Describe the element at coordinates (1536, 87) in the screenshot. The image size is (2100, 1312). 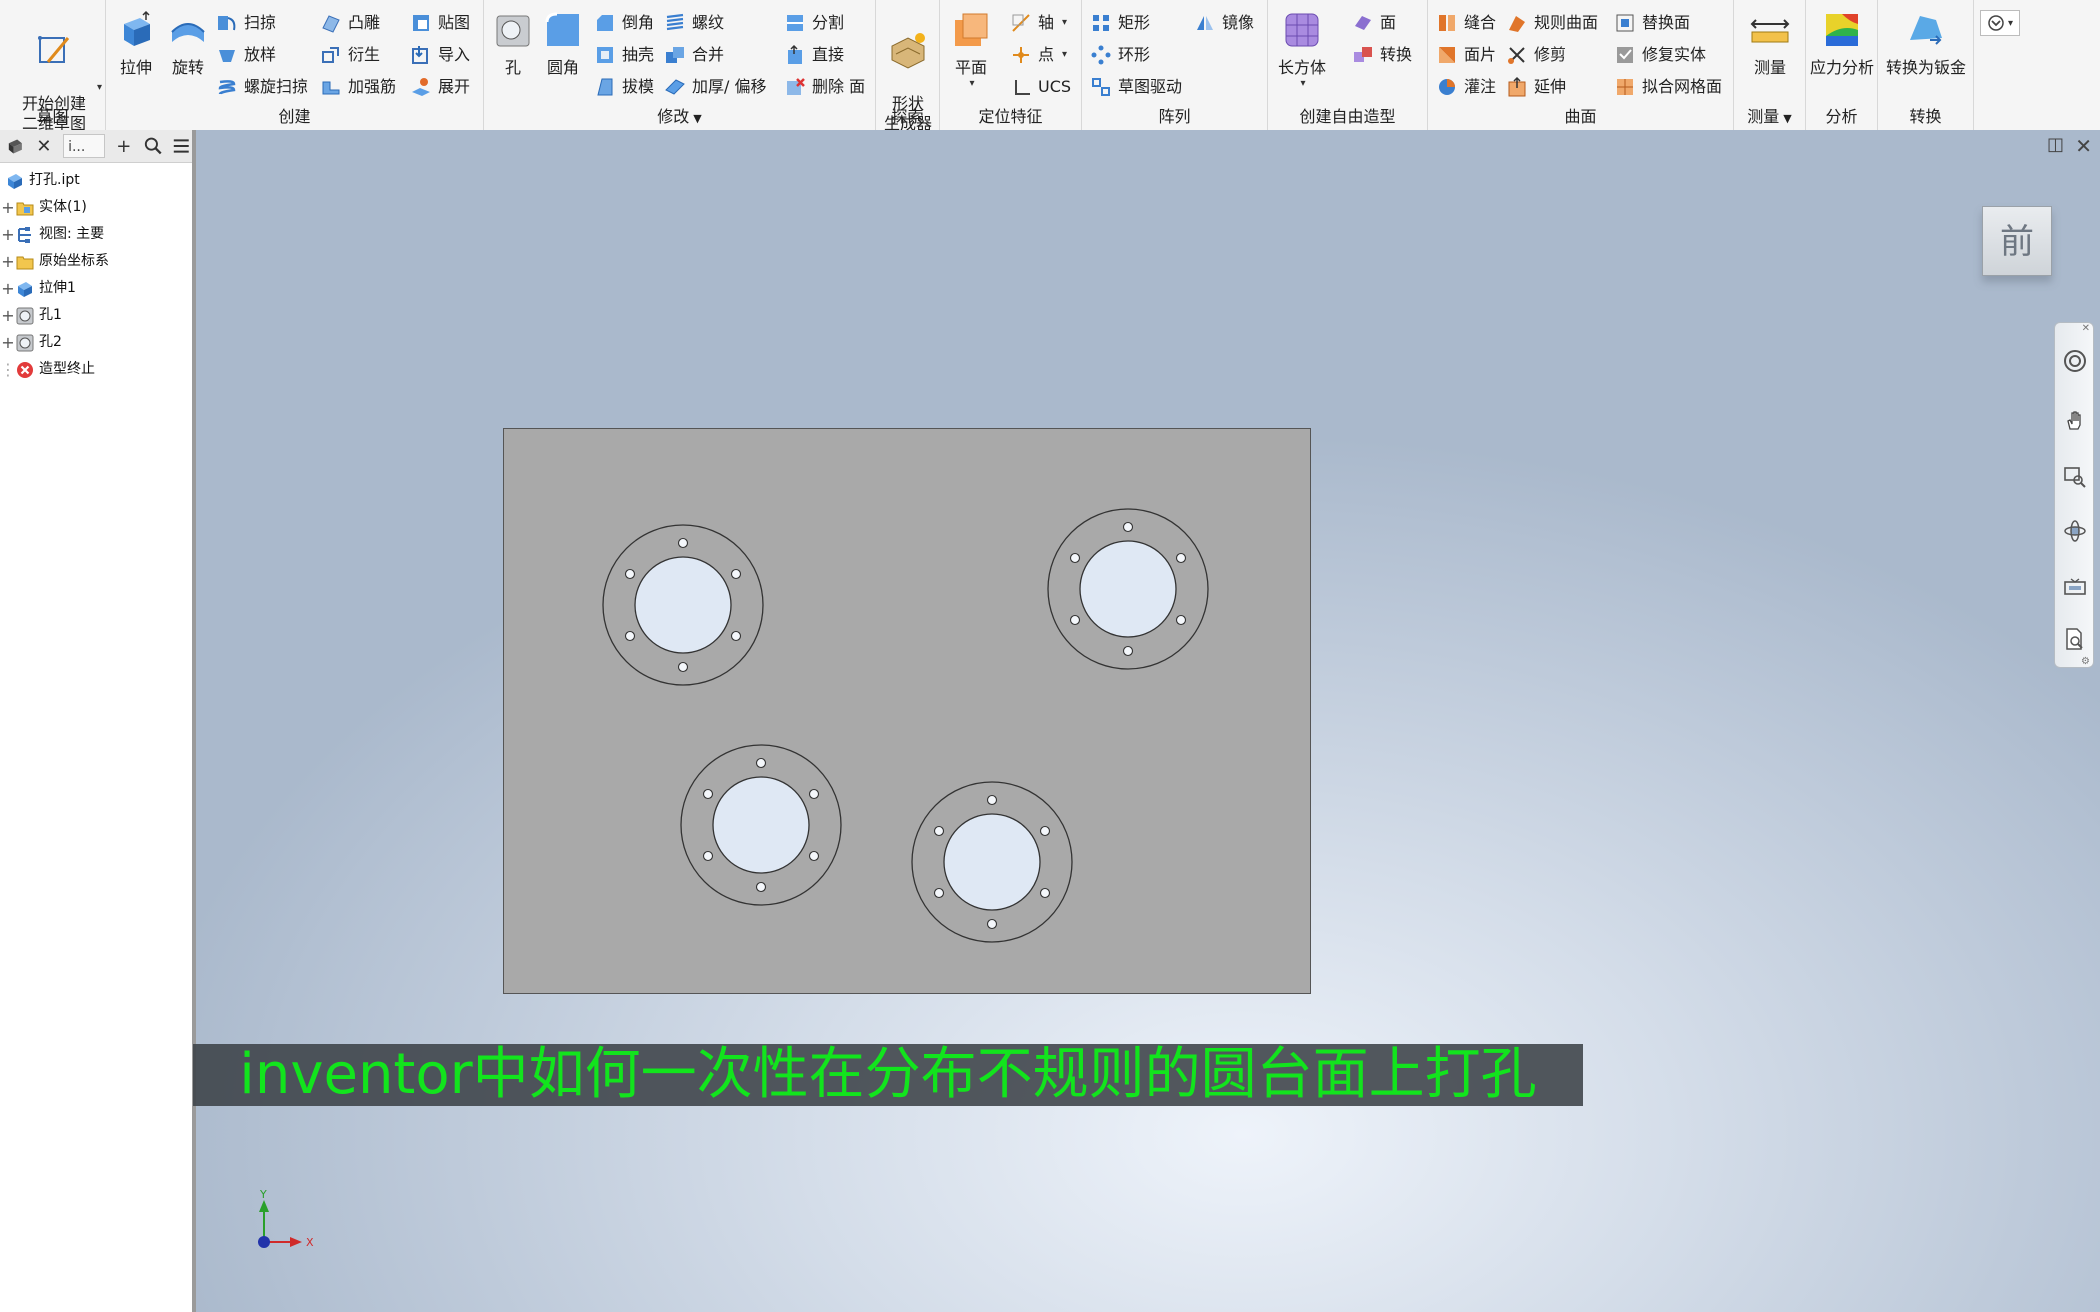
I see `extend-button: 延伸` at that location.